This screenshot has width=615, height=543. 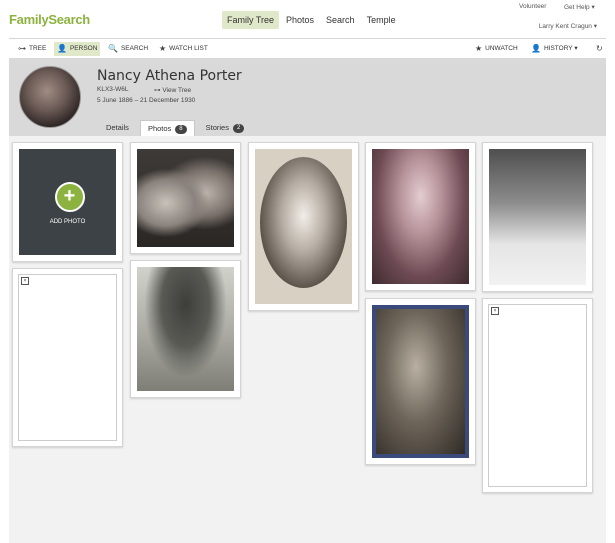 I want to click on refresh-button: ↻, so click(x=601, y=49).